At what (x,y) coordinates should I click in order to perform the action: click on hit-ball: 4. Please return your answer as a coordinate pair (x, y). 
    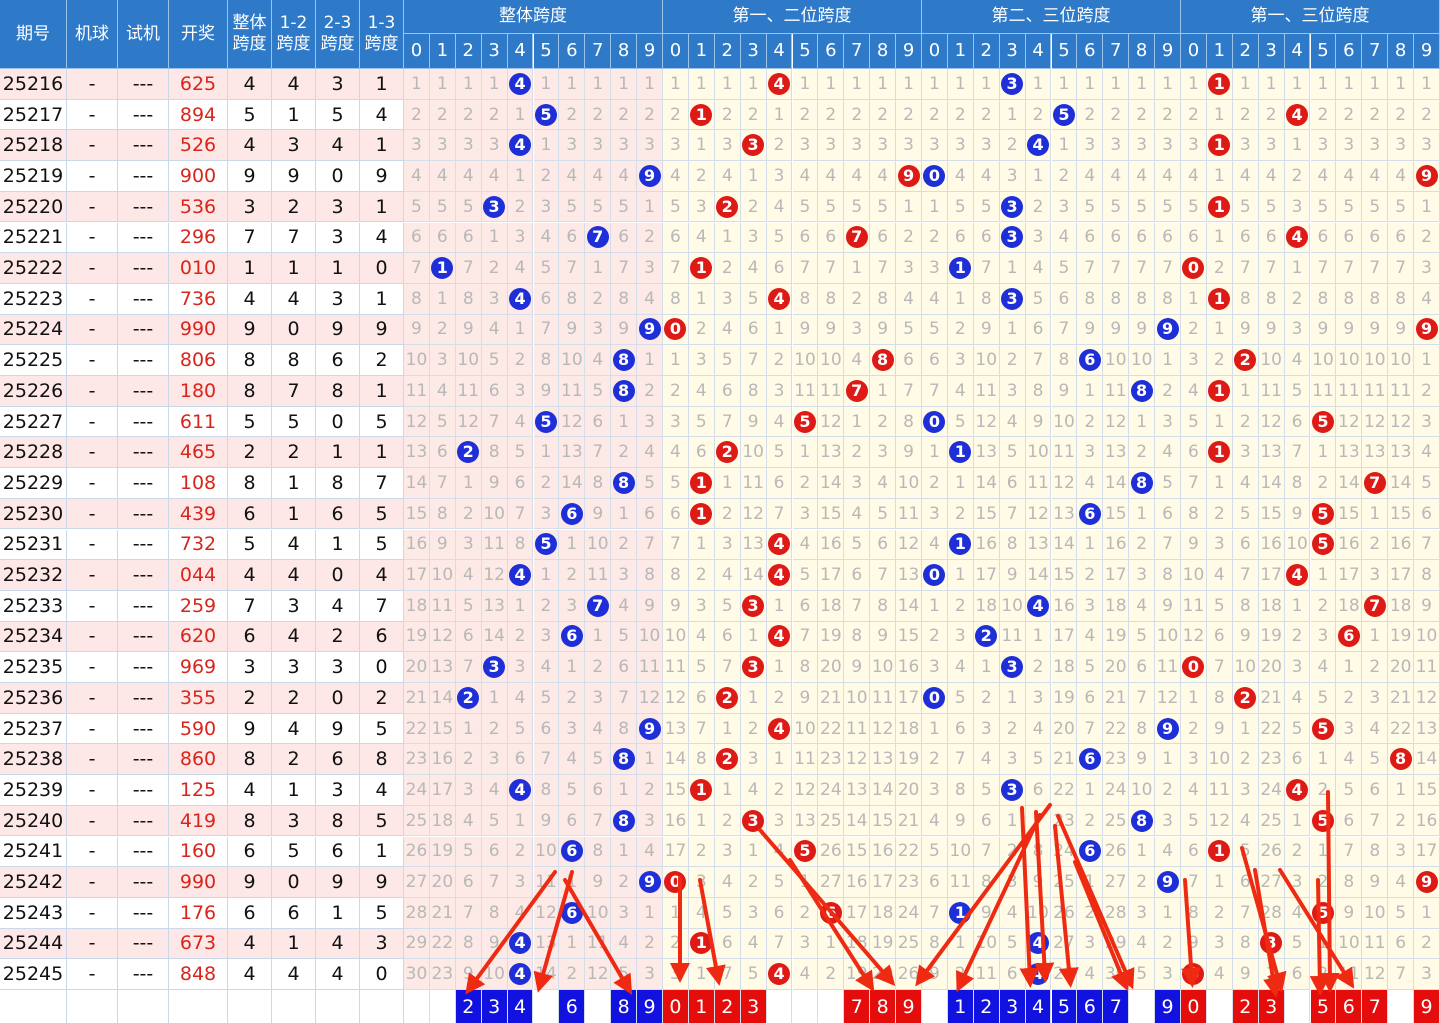
    Looking at the image, I should click on (1038, 605).